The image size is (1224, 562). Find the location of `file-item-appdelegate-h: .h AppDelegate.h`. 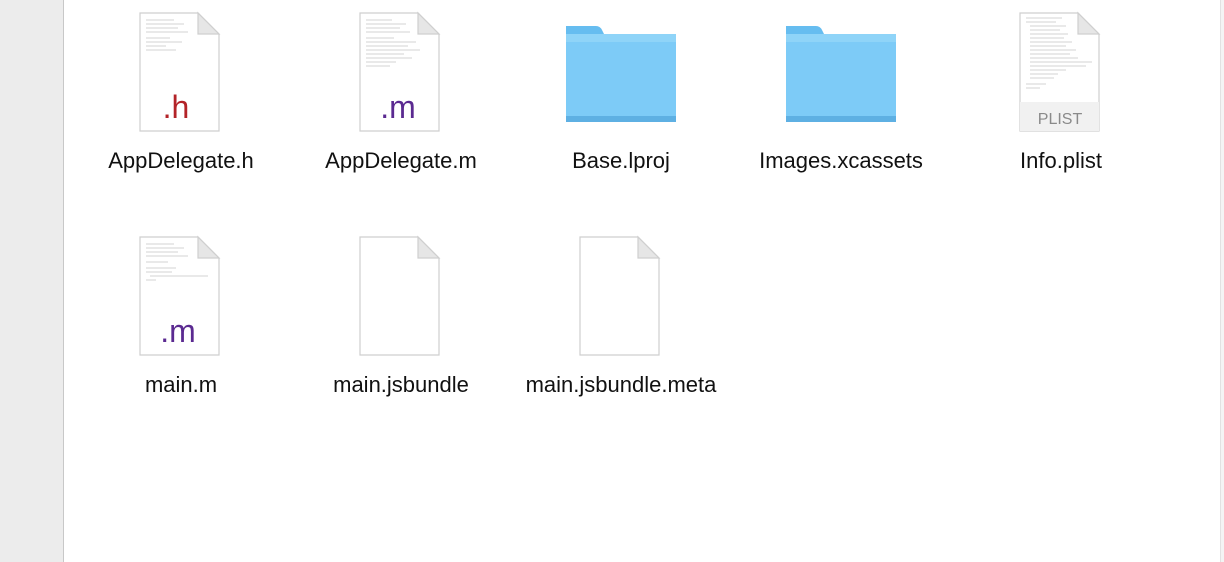

file-item-appdelegate-h: .h AppDelegate.h is located at coordinates (181, 88).